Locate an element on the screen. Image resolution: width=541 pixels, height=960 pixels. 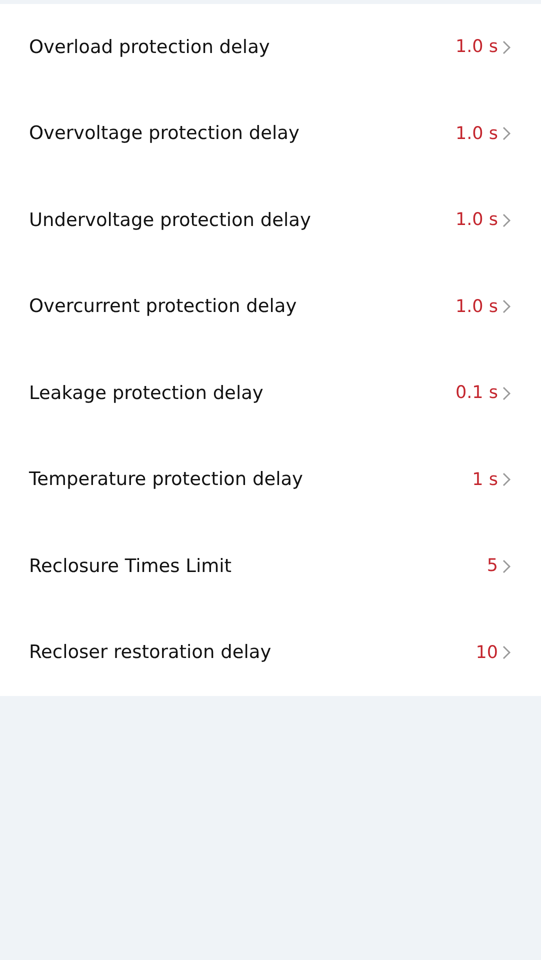
setting-row: Leakage protection delay 0.1 s is located at coordinates (270, 393).